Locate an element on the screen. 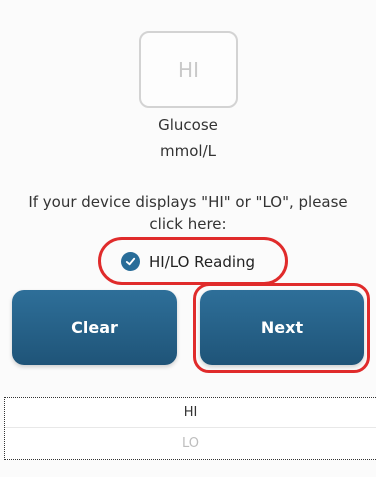 The height and width of the screenshot is (477, 376). option-hi: HI is located at coordinates (190, 413).